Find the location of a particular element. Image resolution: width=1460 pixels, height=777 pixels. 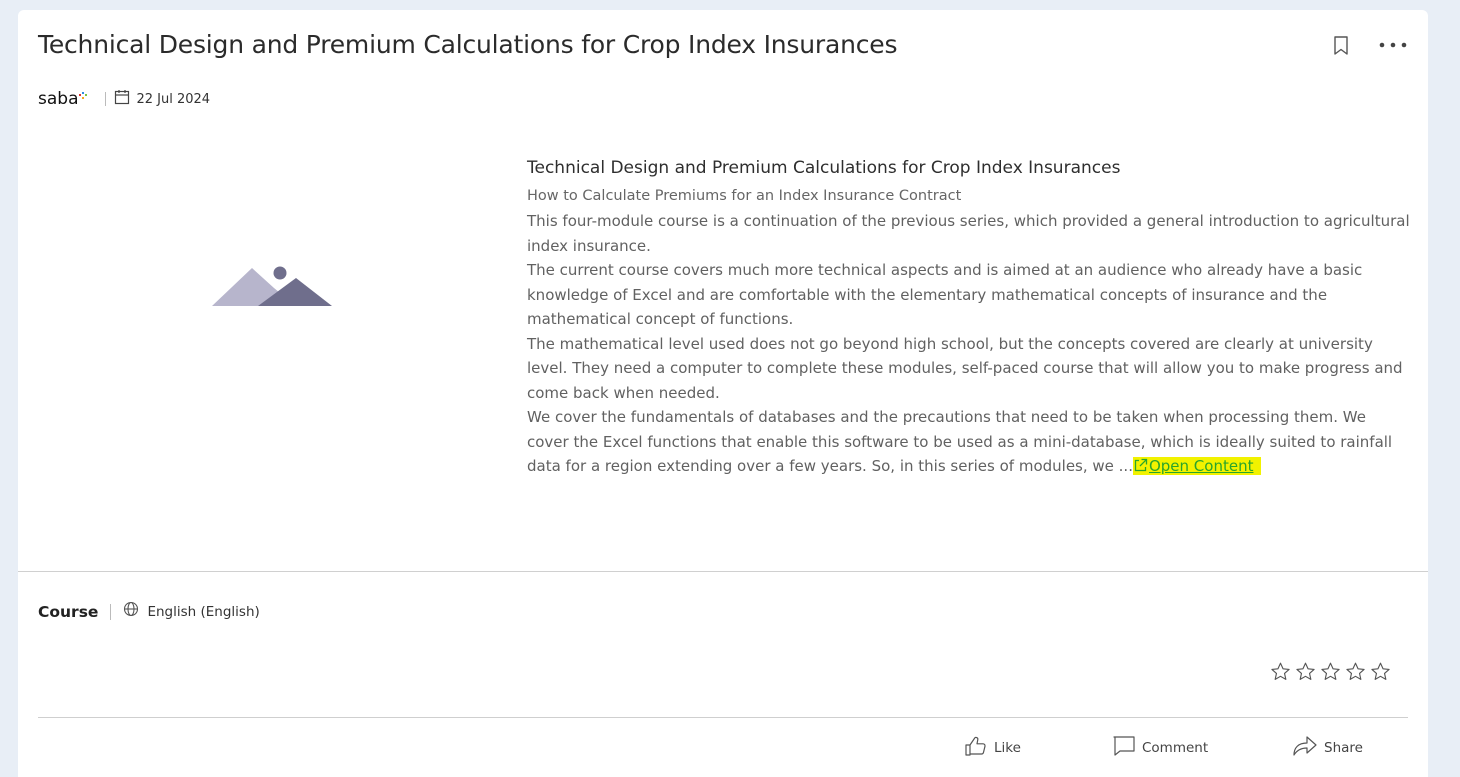

open-content-link: Open Content is located at coordinates (1197, 466).